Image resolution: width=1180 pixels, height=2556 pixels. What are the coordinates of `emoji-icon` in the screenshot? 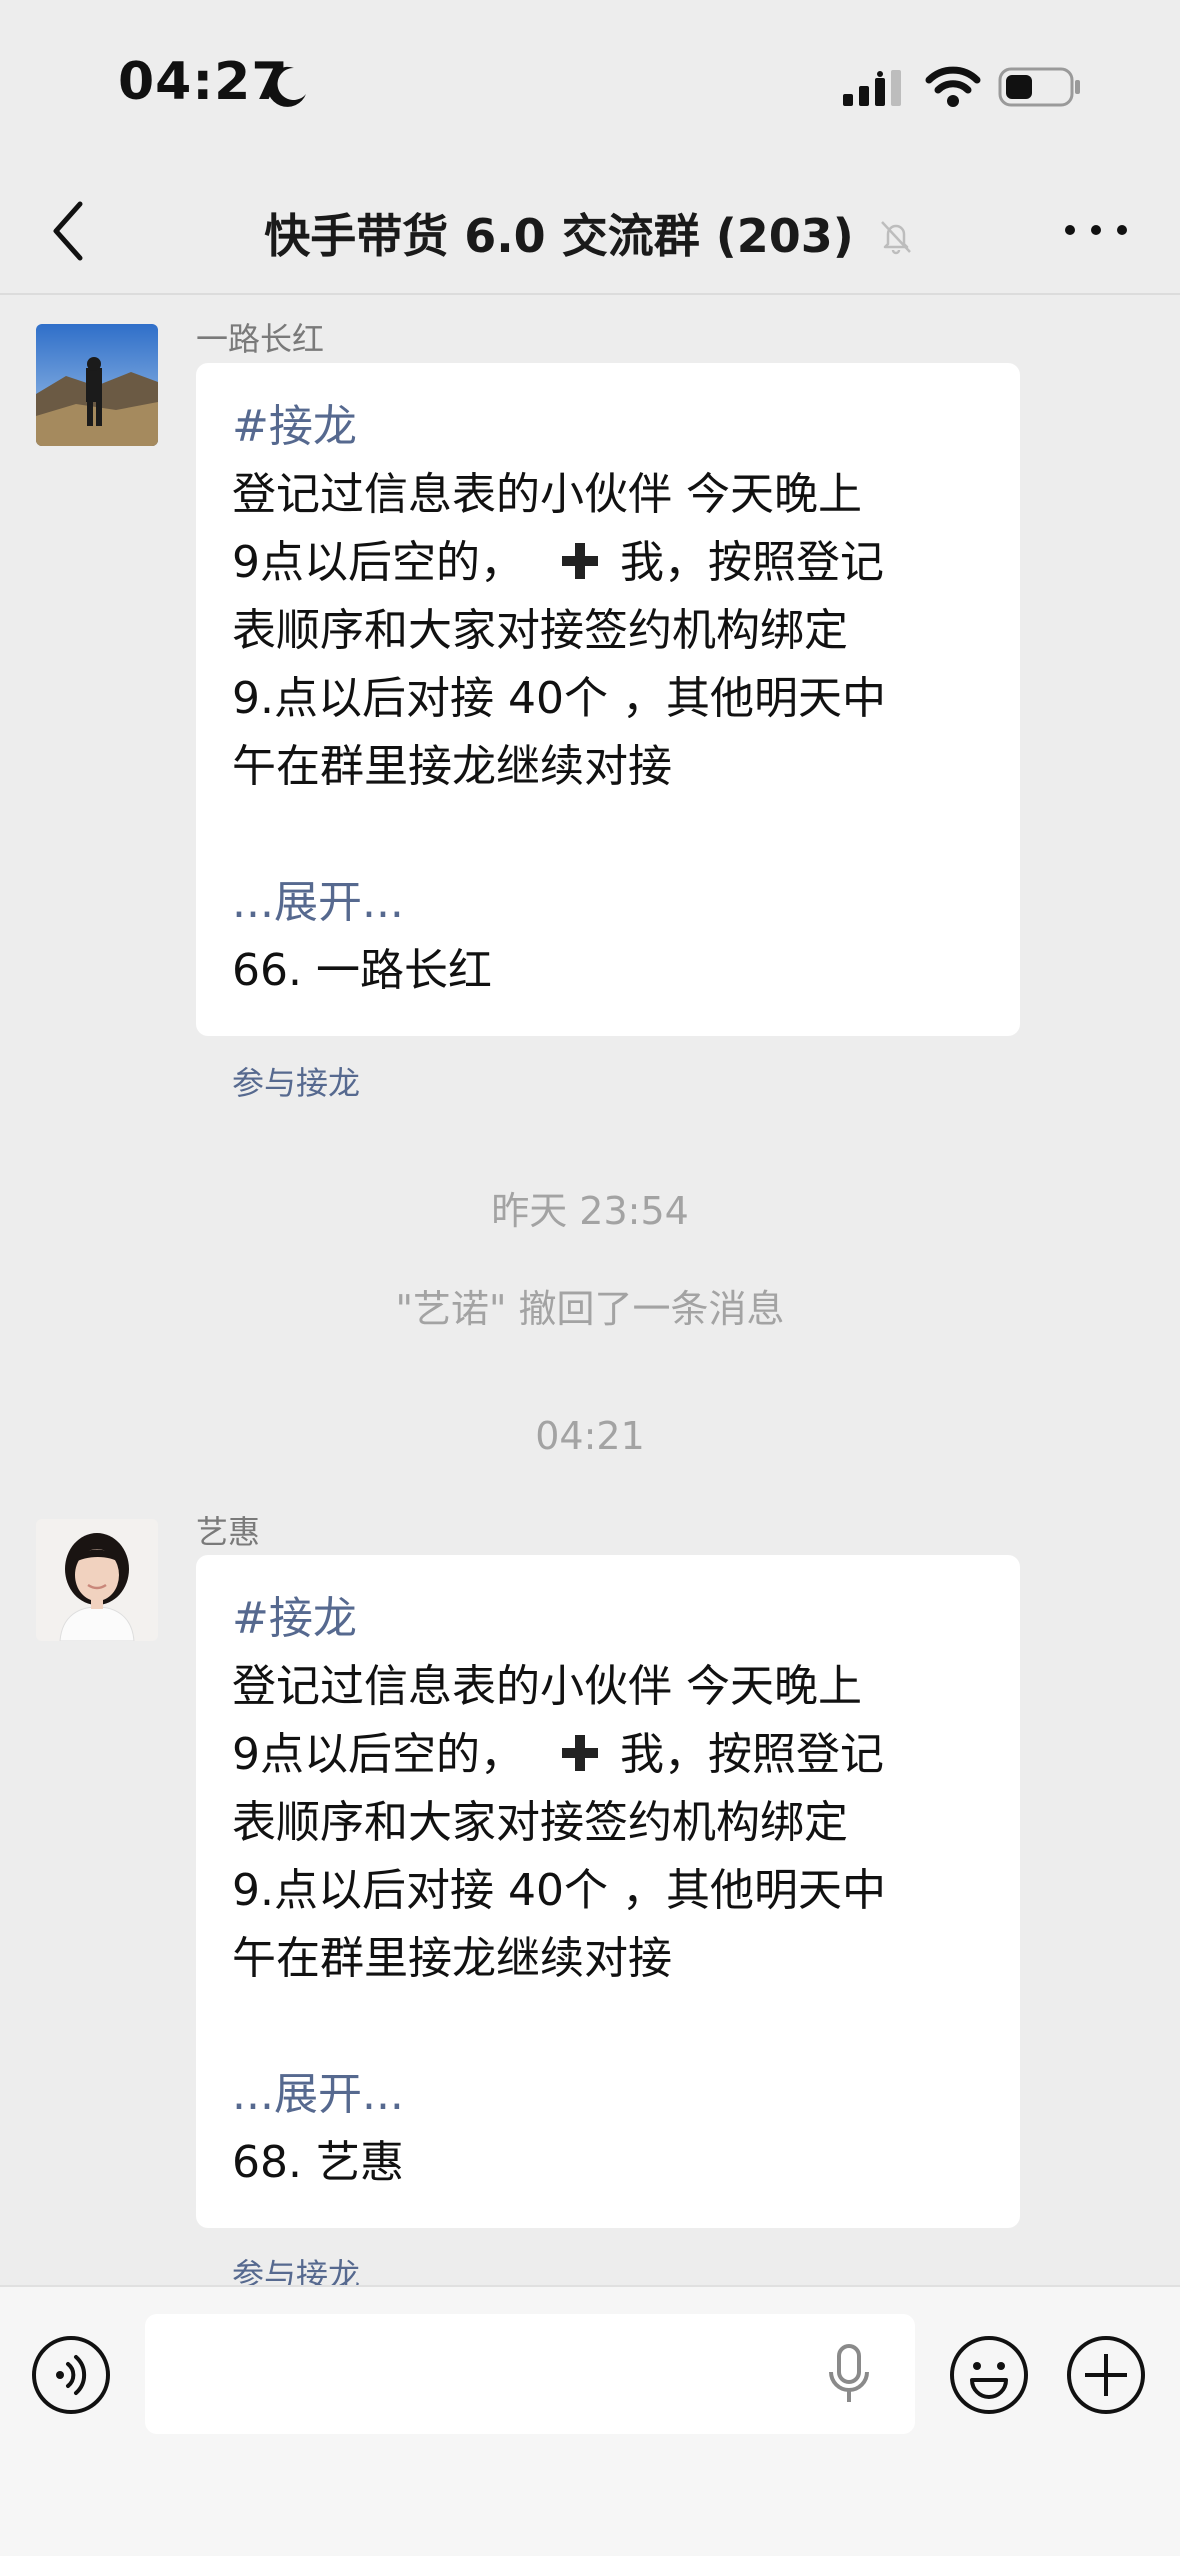 It's located at (989, 2375).